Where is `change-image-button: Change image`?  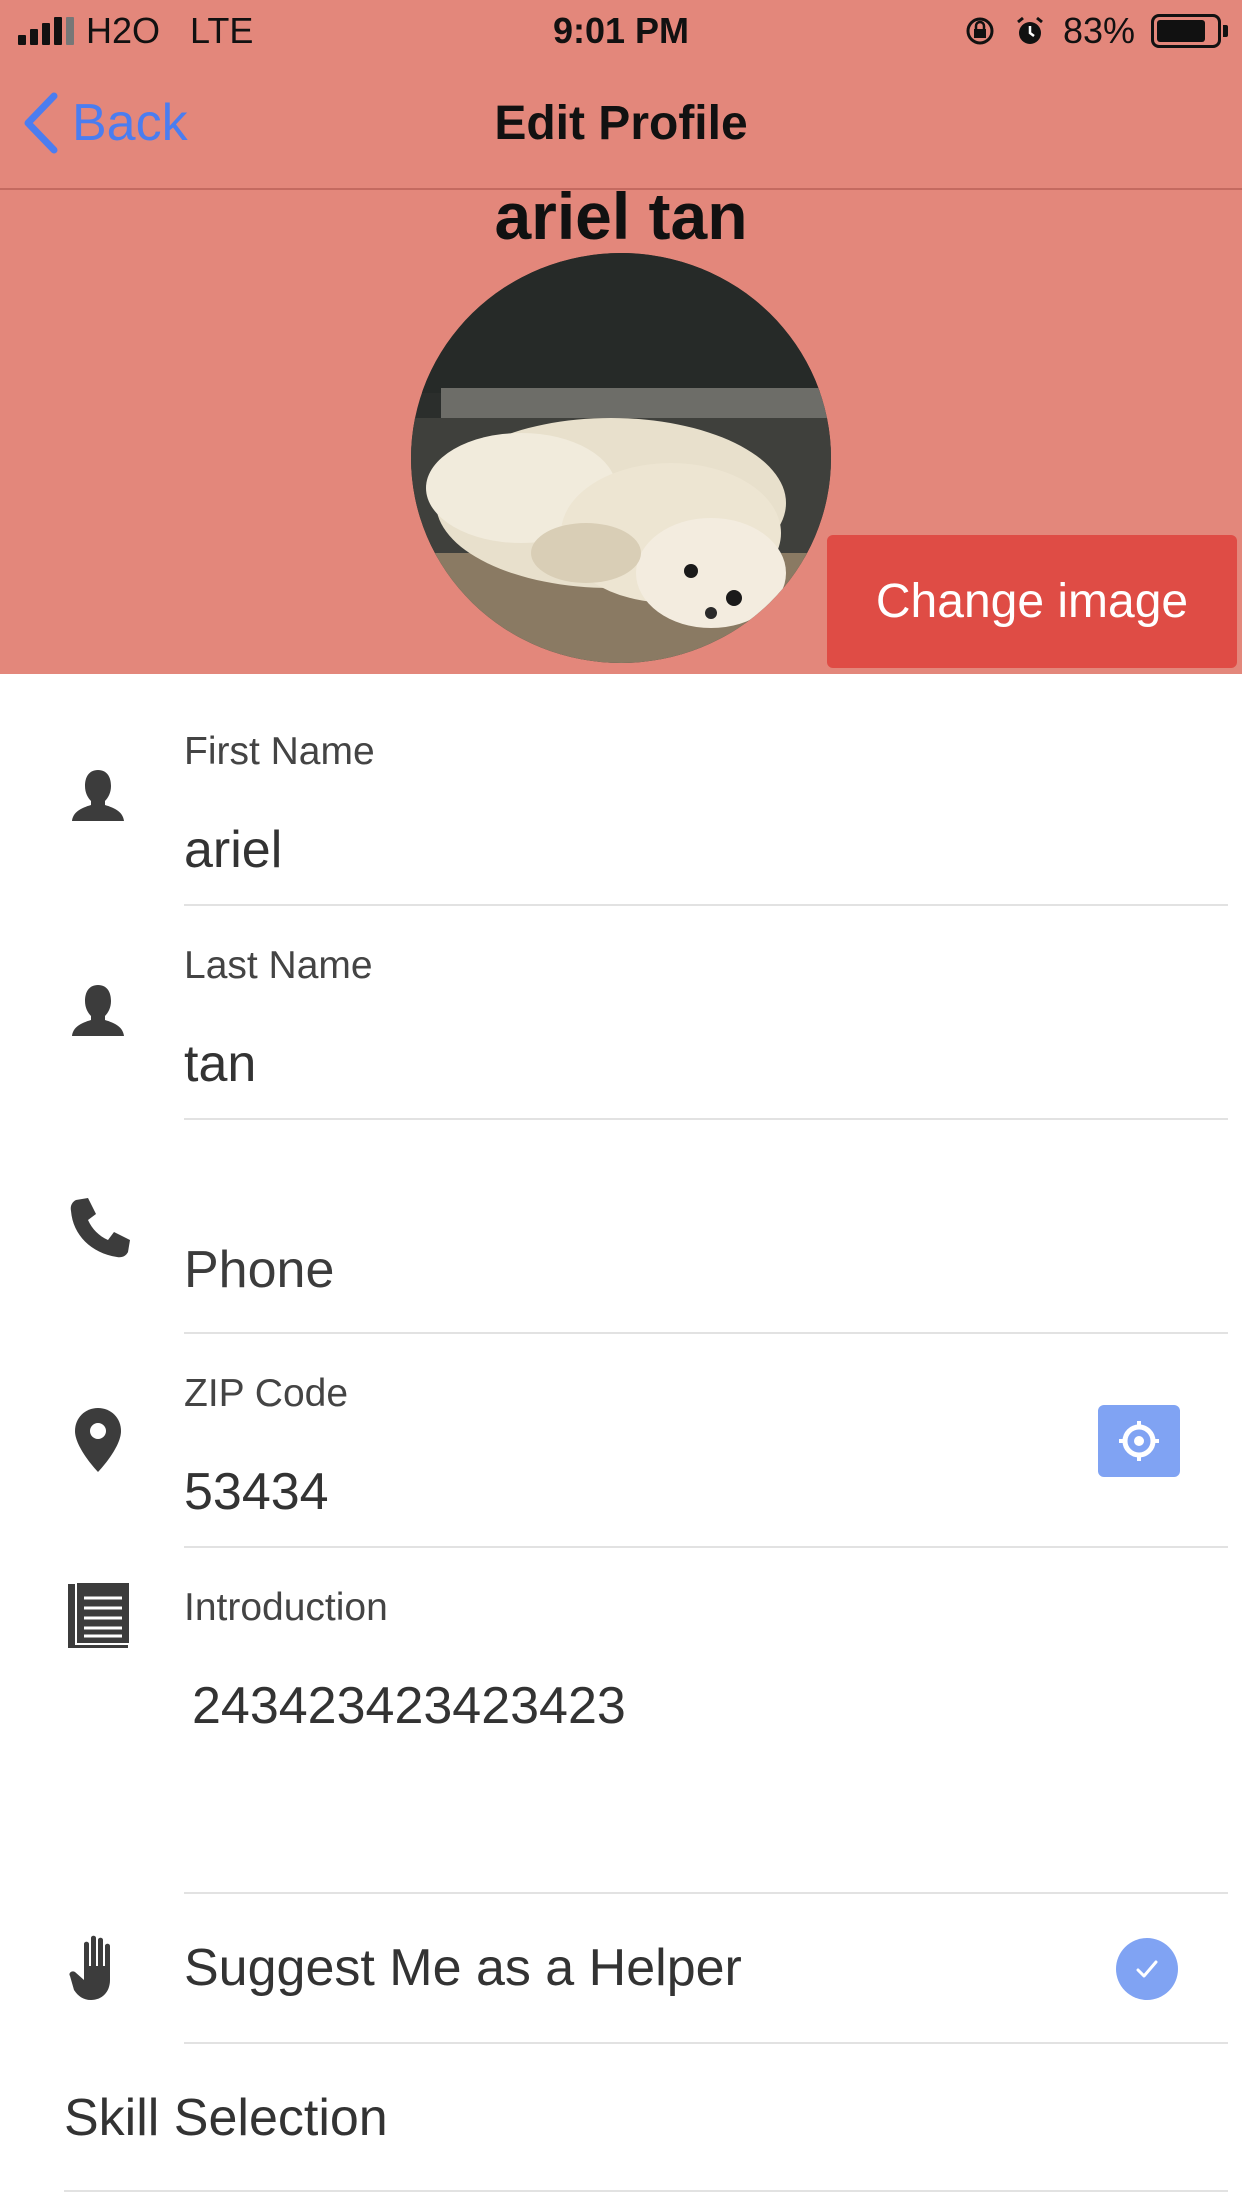 change-image-button: Change image is located at coordinates (1032, 601).